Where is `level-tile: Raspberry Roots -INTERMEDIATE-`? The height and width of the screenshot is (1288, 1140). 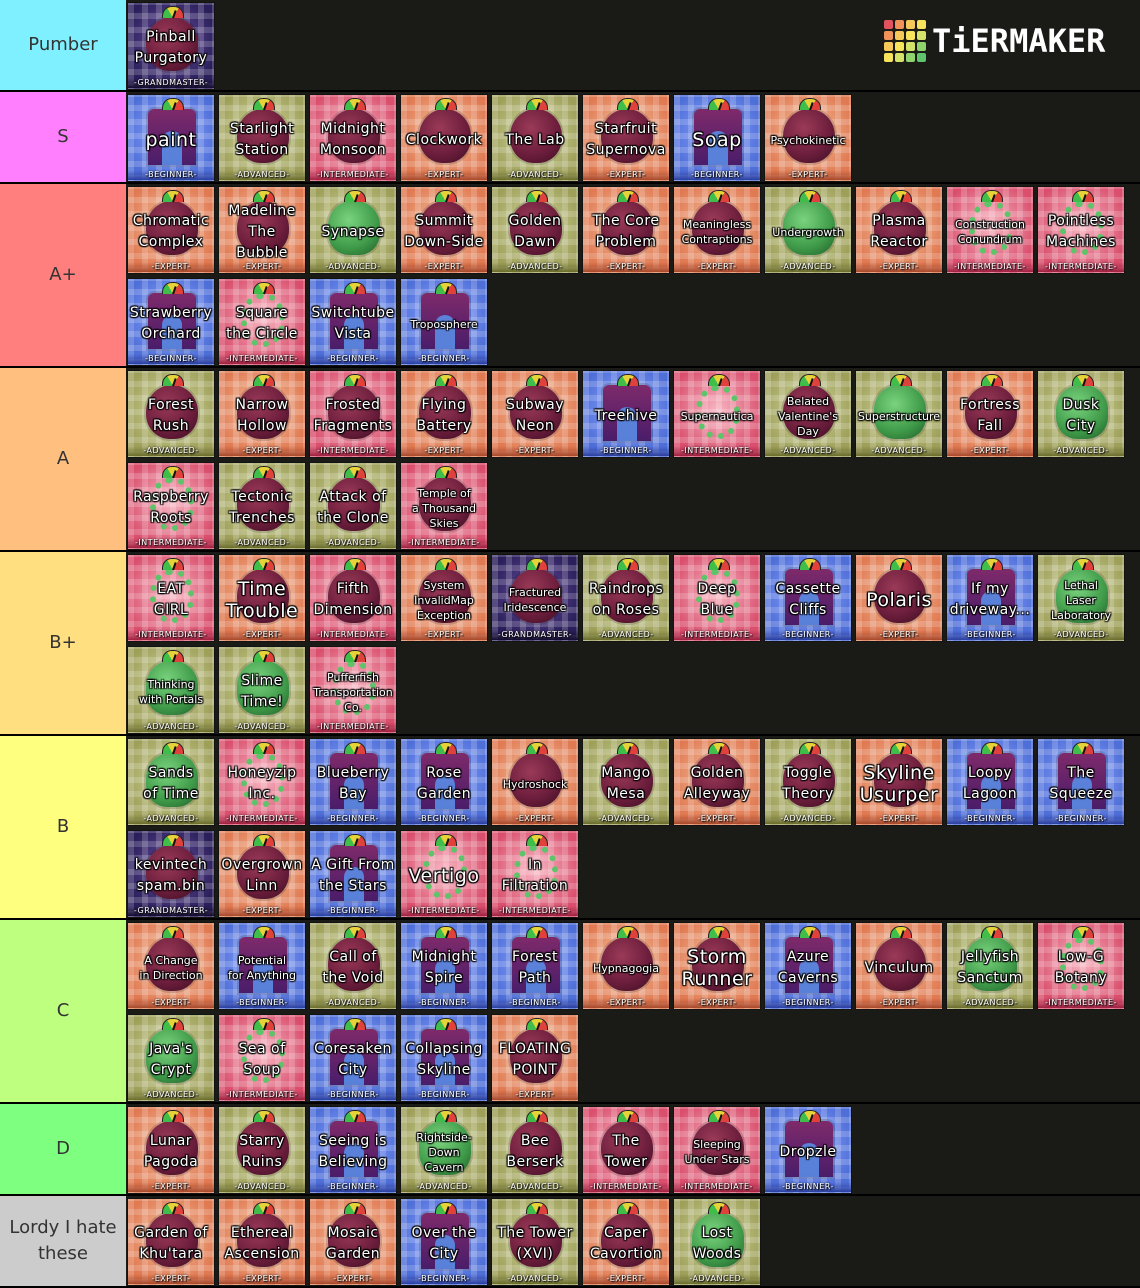
level-tile: Raspberry Roots -INTERMEDIATE- is located at coordinates (171, 506).